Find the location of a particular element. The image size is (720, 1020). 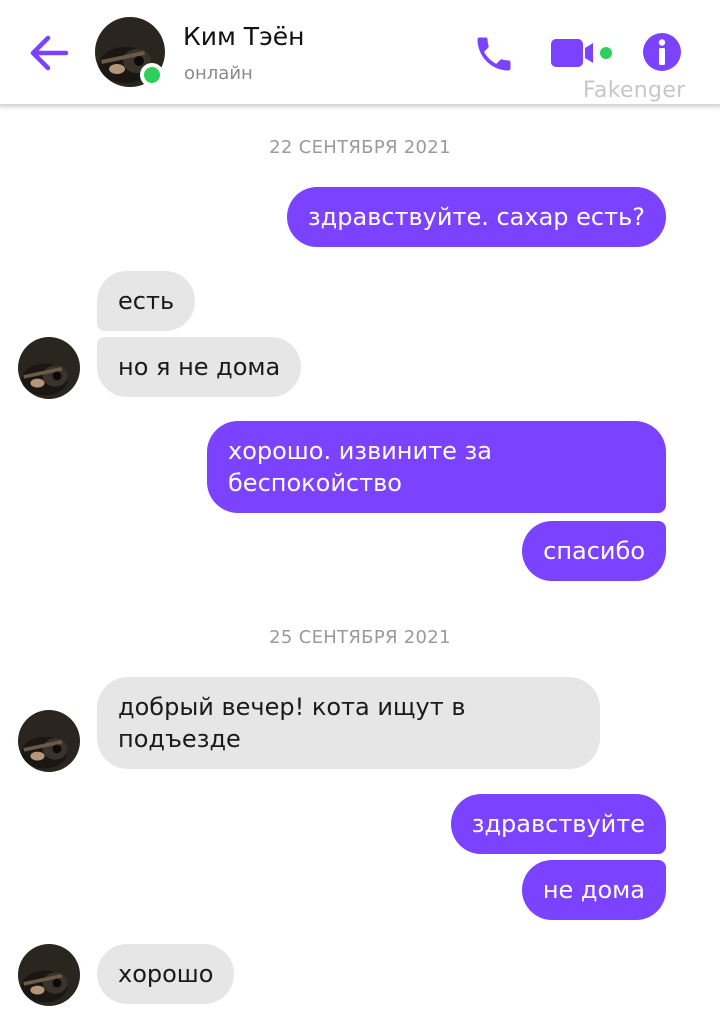

back-button is located at coordinates (49, 53).